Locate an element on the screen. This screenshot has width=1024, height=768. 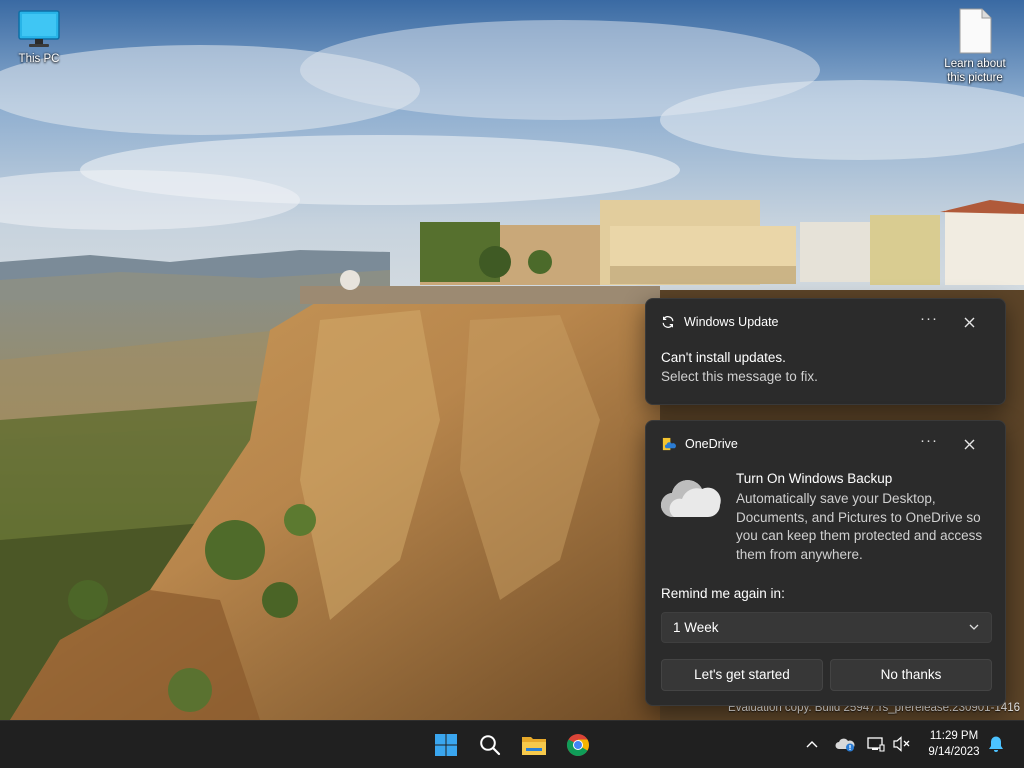
clock-button: 11:29 PM 9/14/2023 is located at coordinates (954, 744).